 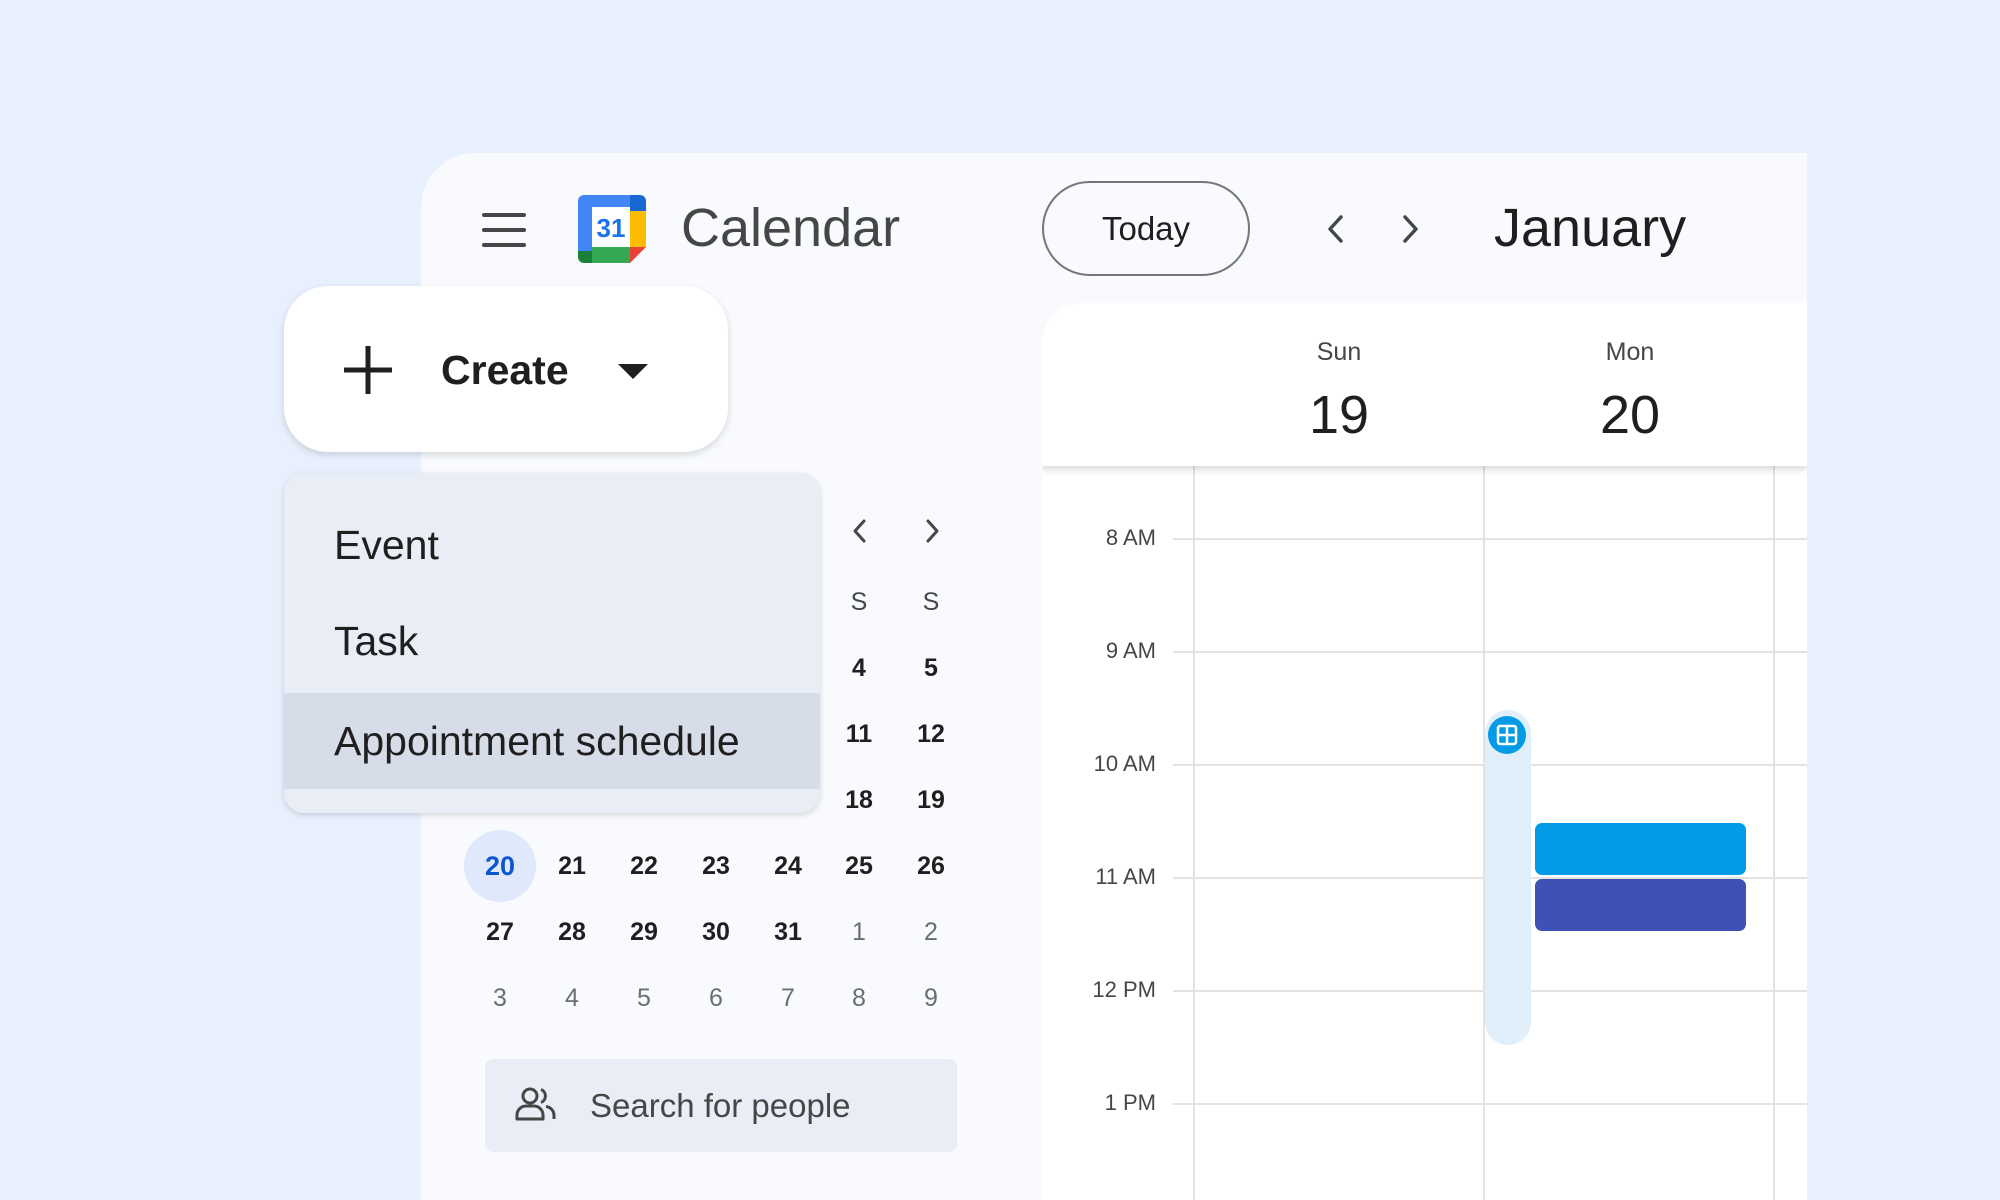 I want to click on prev-period-button, so click(x=1336, y=229).